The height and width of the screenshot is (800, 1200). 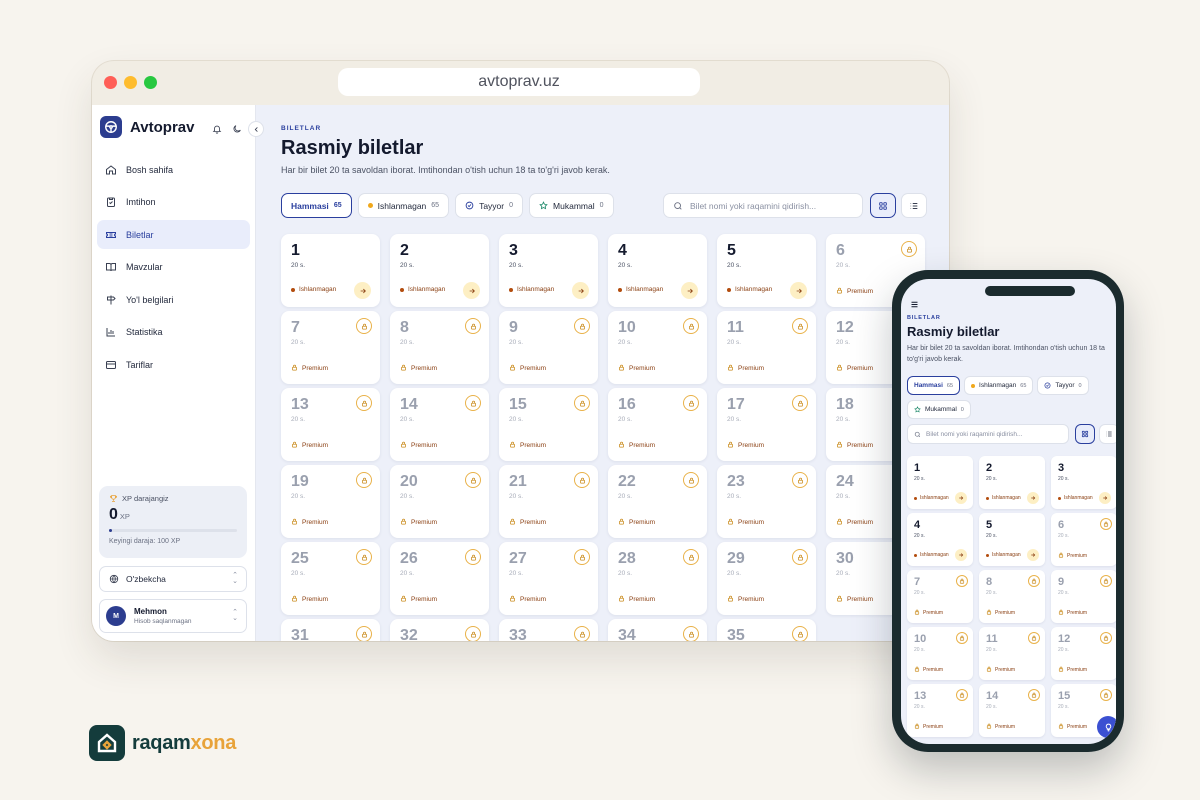 What do you see at coordinates (330, 630) in the screenshot?
I see `ticket-card-locked: 3120 s.Premium` at bounding box center [330, 630].